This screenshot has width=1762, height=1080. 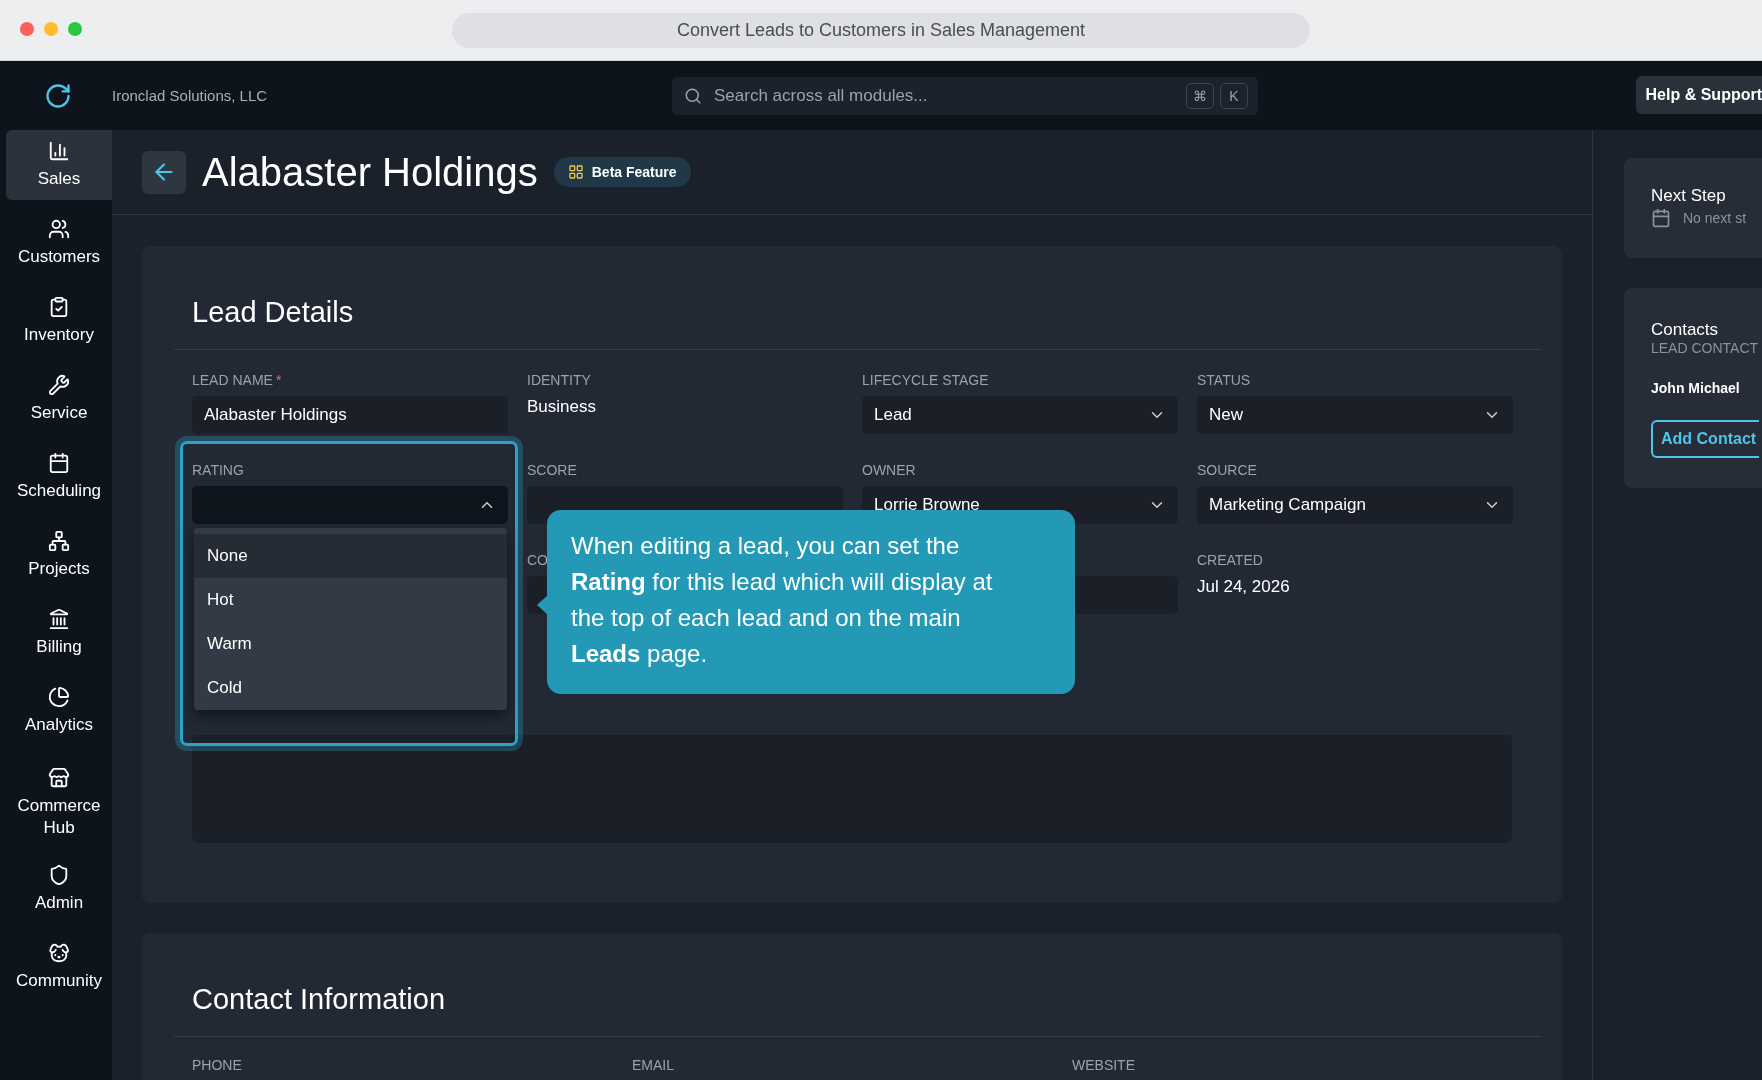 I want to click on clipboard-check-icon, so click(x=59, y=307).